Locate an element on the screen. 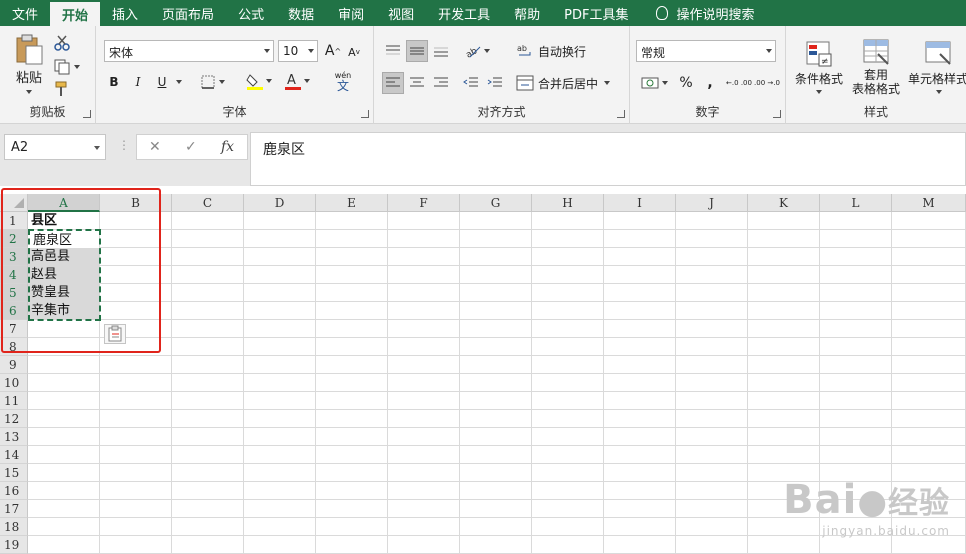 Image resolution: width=966 pixels, height=554 pixels. underline-dropdown is located at coordinates (179, 82).